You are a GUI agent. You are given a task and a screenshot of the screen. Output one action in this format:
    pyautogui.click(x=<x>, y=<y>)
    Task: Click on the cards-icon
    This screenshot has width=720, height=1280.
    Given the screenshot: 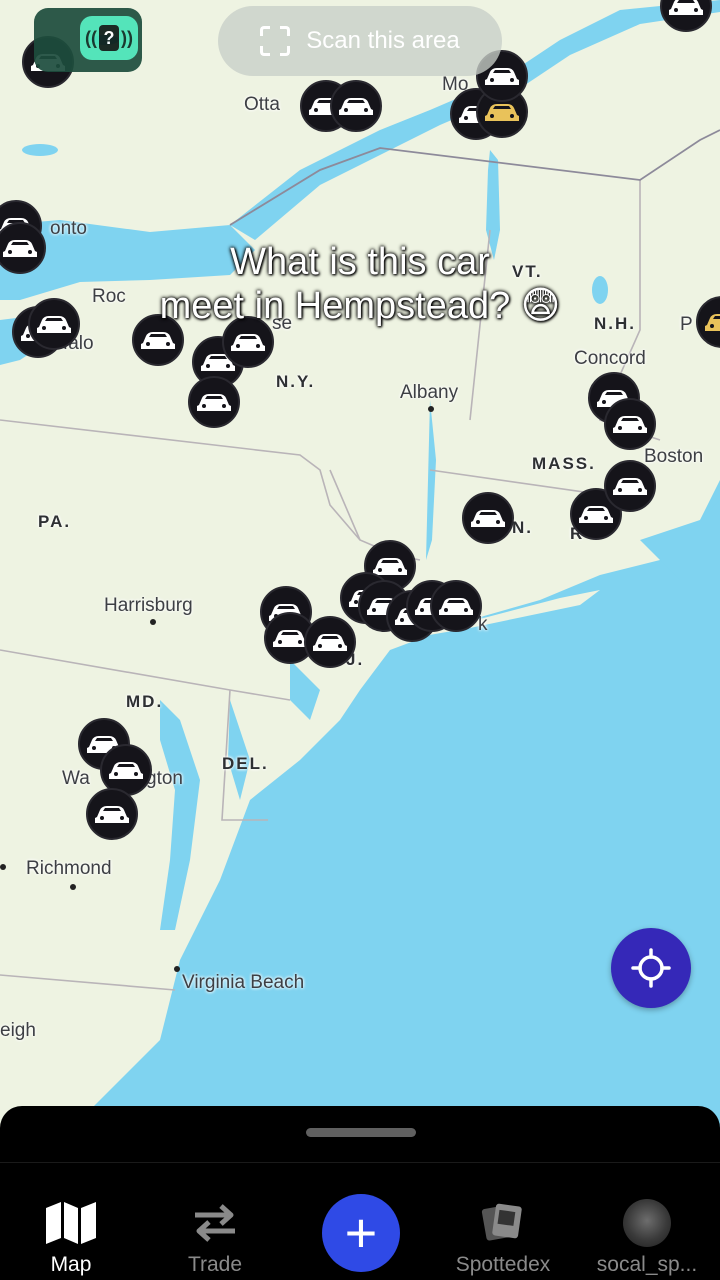 What is the action you would take?
    pyautogui.click(x=503, y=1223)
    